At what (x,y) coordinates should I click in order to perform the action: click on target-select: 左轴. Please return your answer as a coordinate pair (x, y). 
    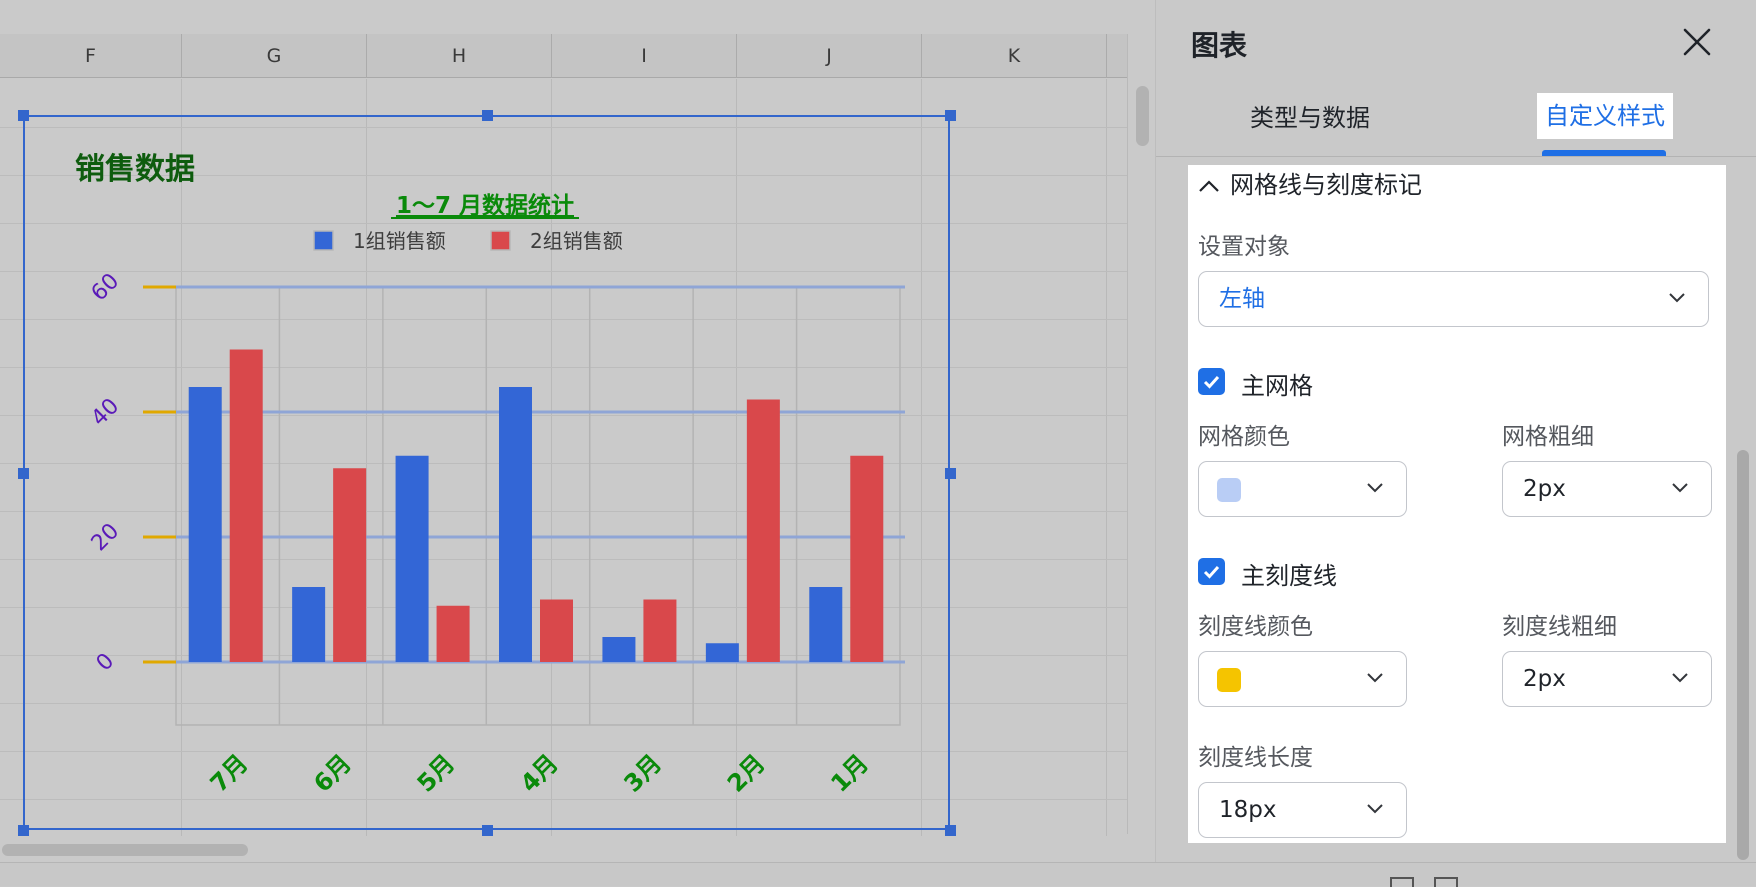
    Looking at the image, I should click on (1453, 299).